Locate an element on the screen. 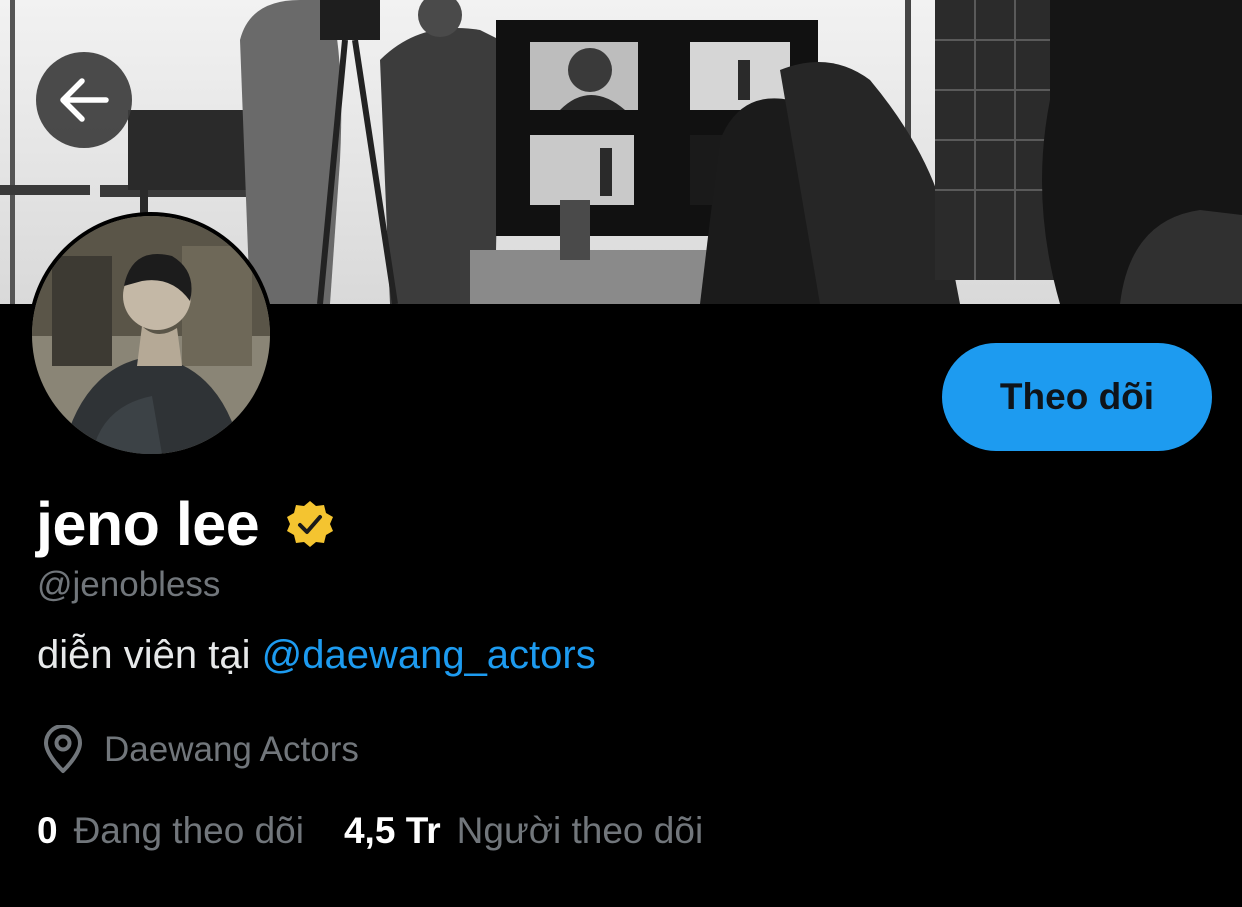 This screenshot has height=907, width=1242. location-row: Daewang Actors is located at coordinates (199, 750).